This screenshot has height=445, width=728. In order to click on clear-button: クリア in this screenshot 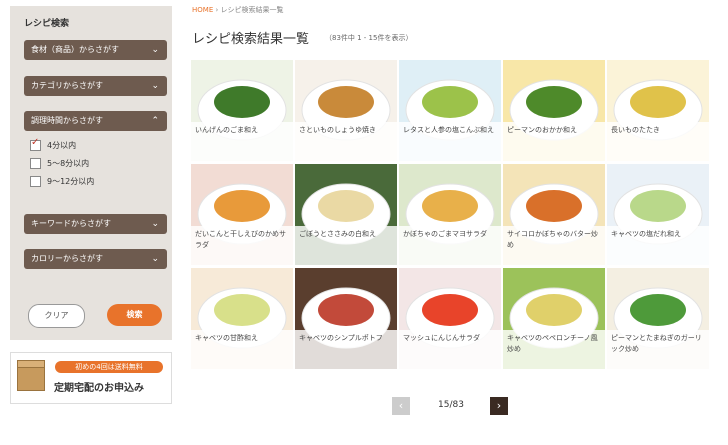, I will do `click(56, 316)`.